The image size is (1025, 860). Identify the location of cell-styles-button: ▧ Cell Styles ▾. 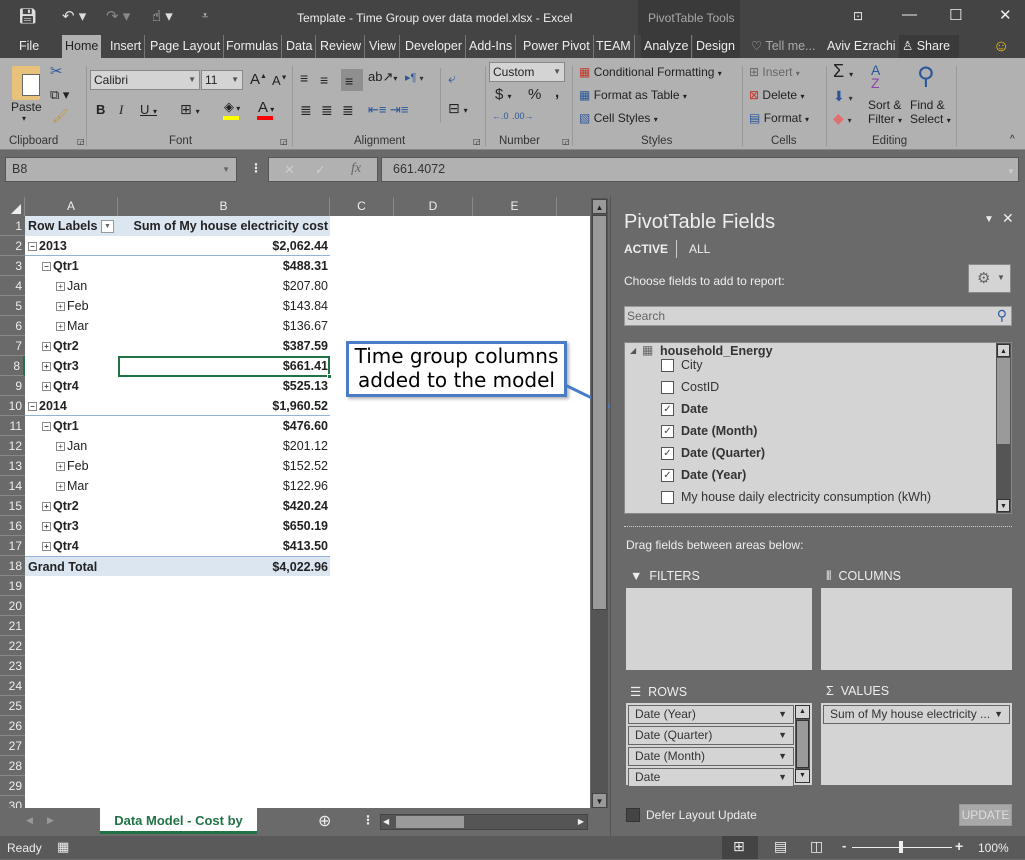
(618, 118).